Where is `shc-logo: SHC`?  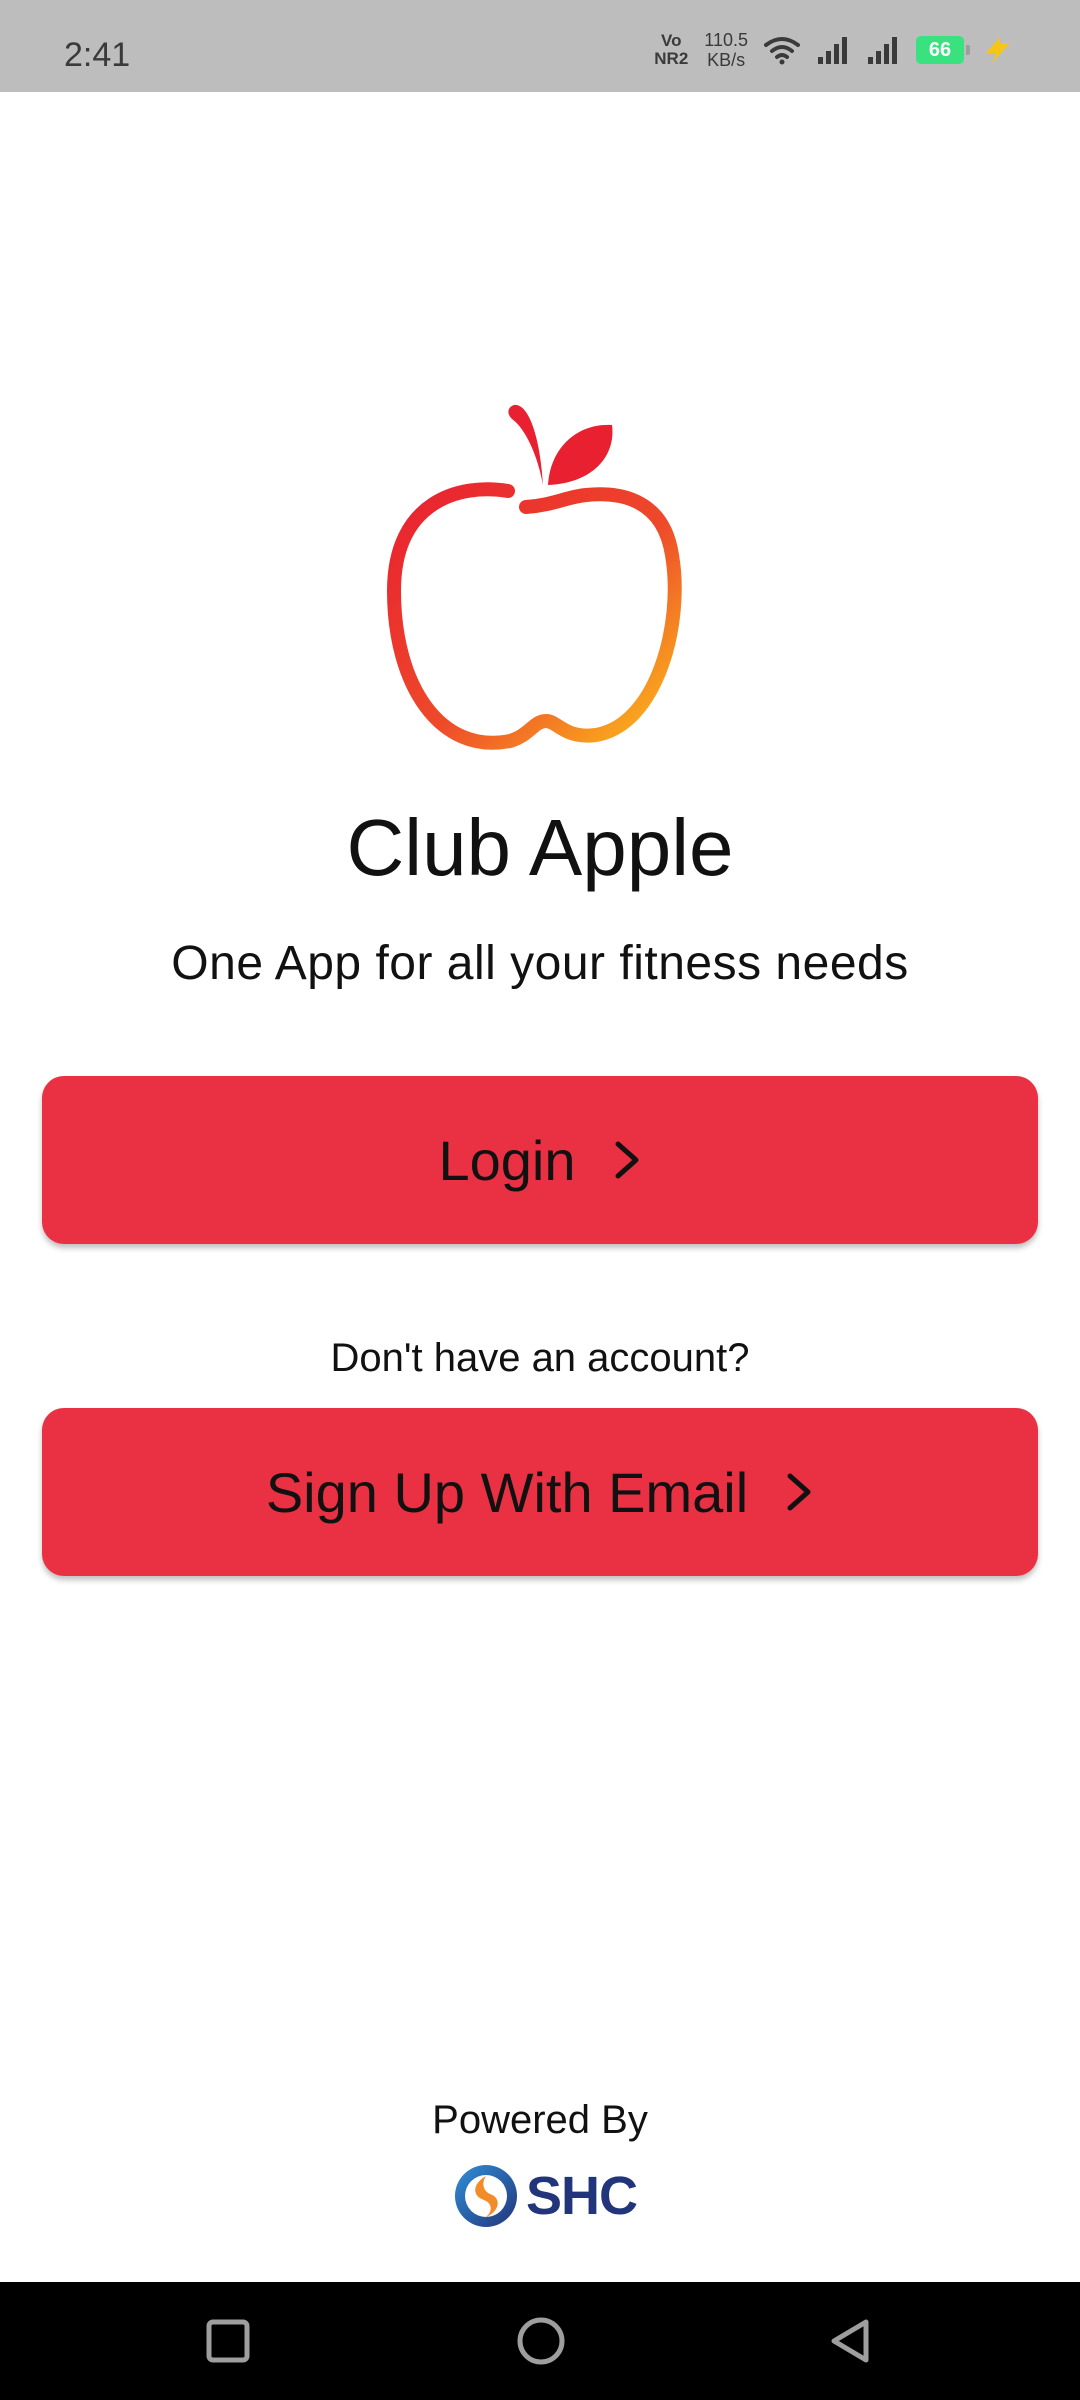 shc-logo: SHC is located at coordinates (545, 2196).